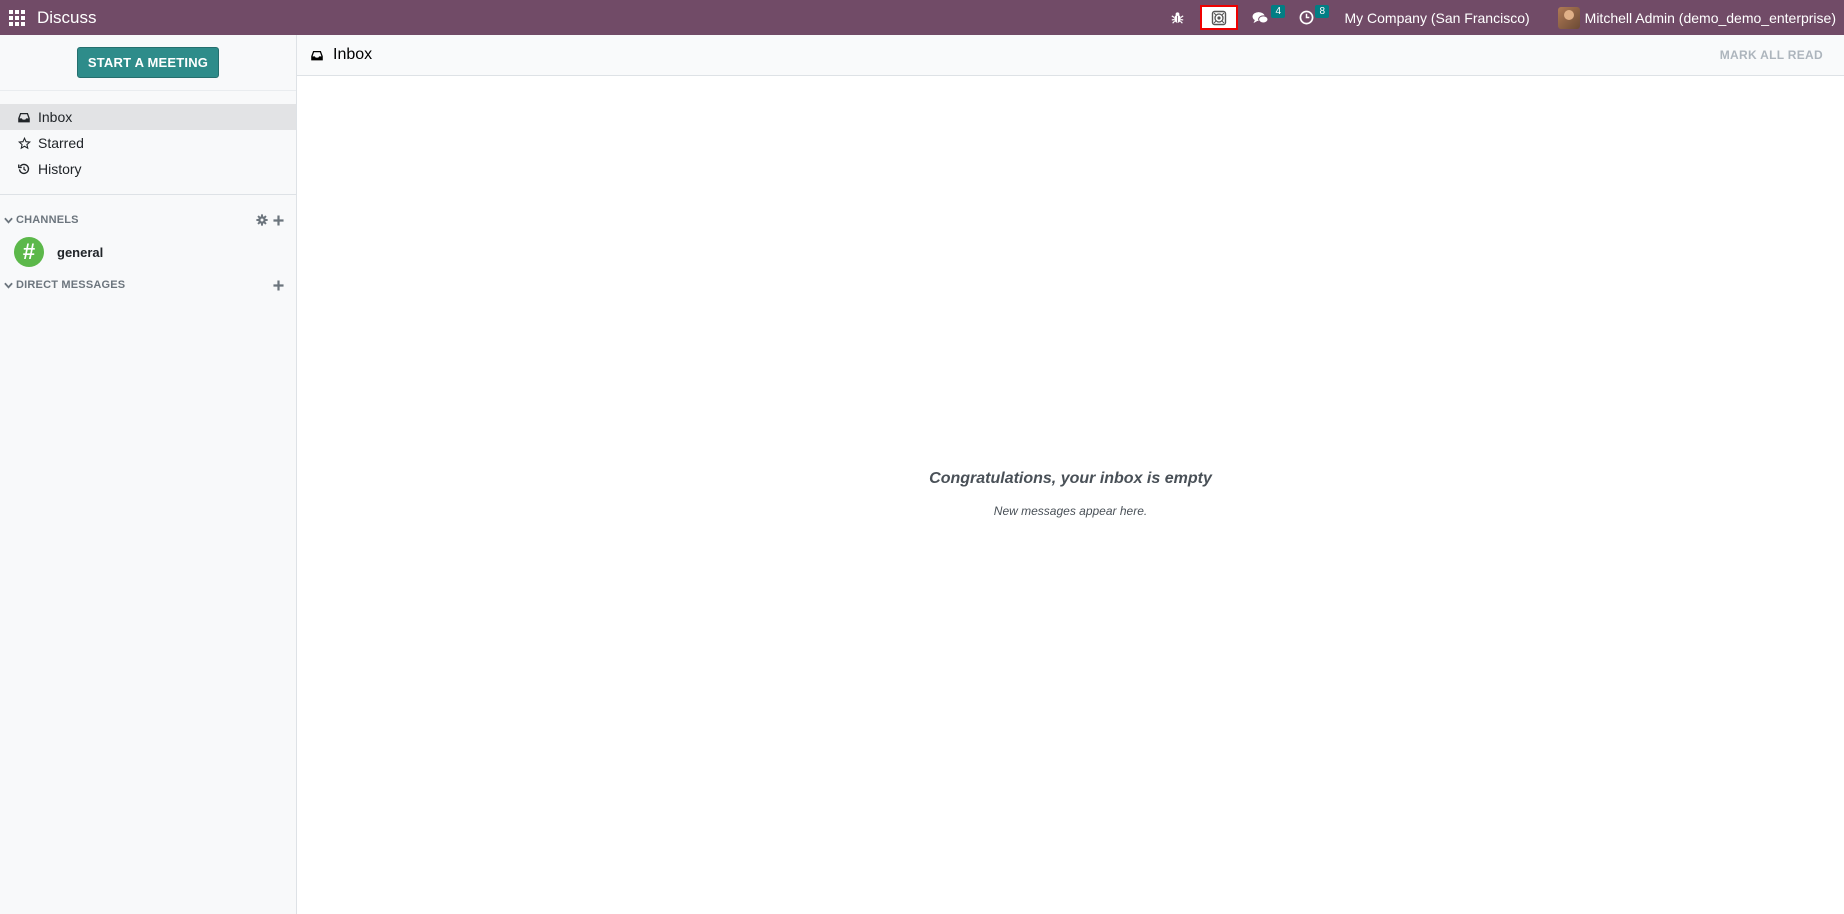 The image size is (1844, 914). I want to click on sidebar-item-label: History, so click(60, 169).